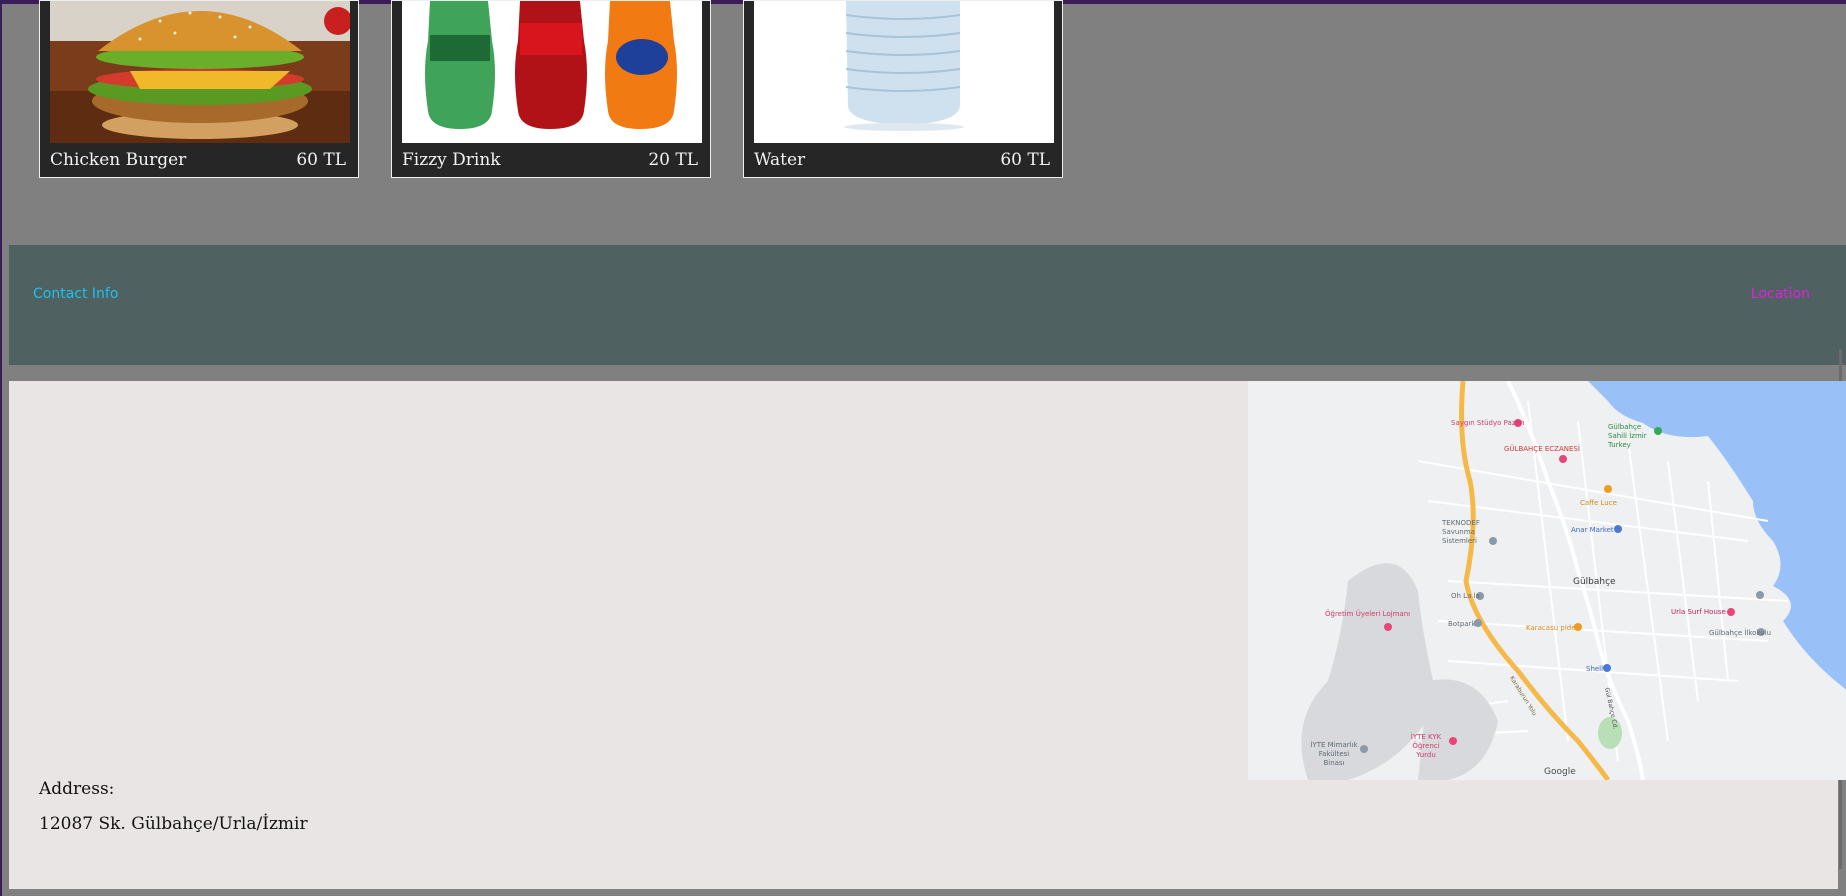  I want to click on product-name: Chicken Burger, so click(118, 160).